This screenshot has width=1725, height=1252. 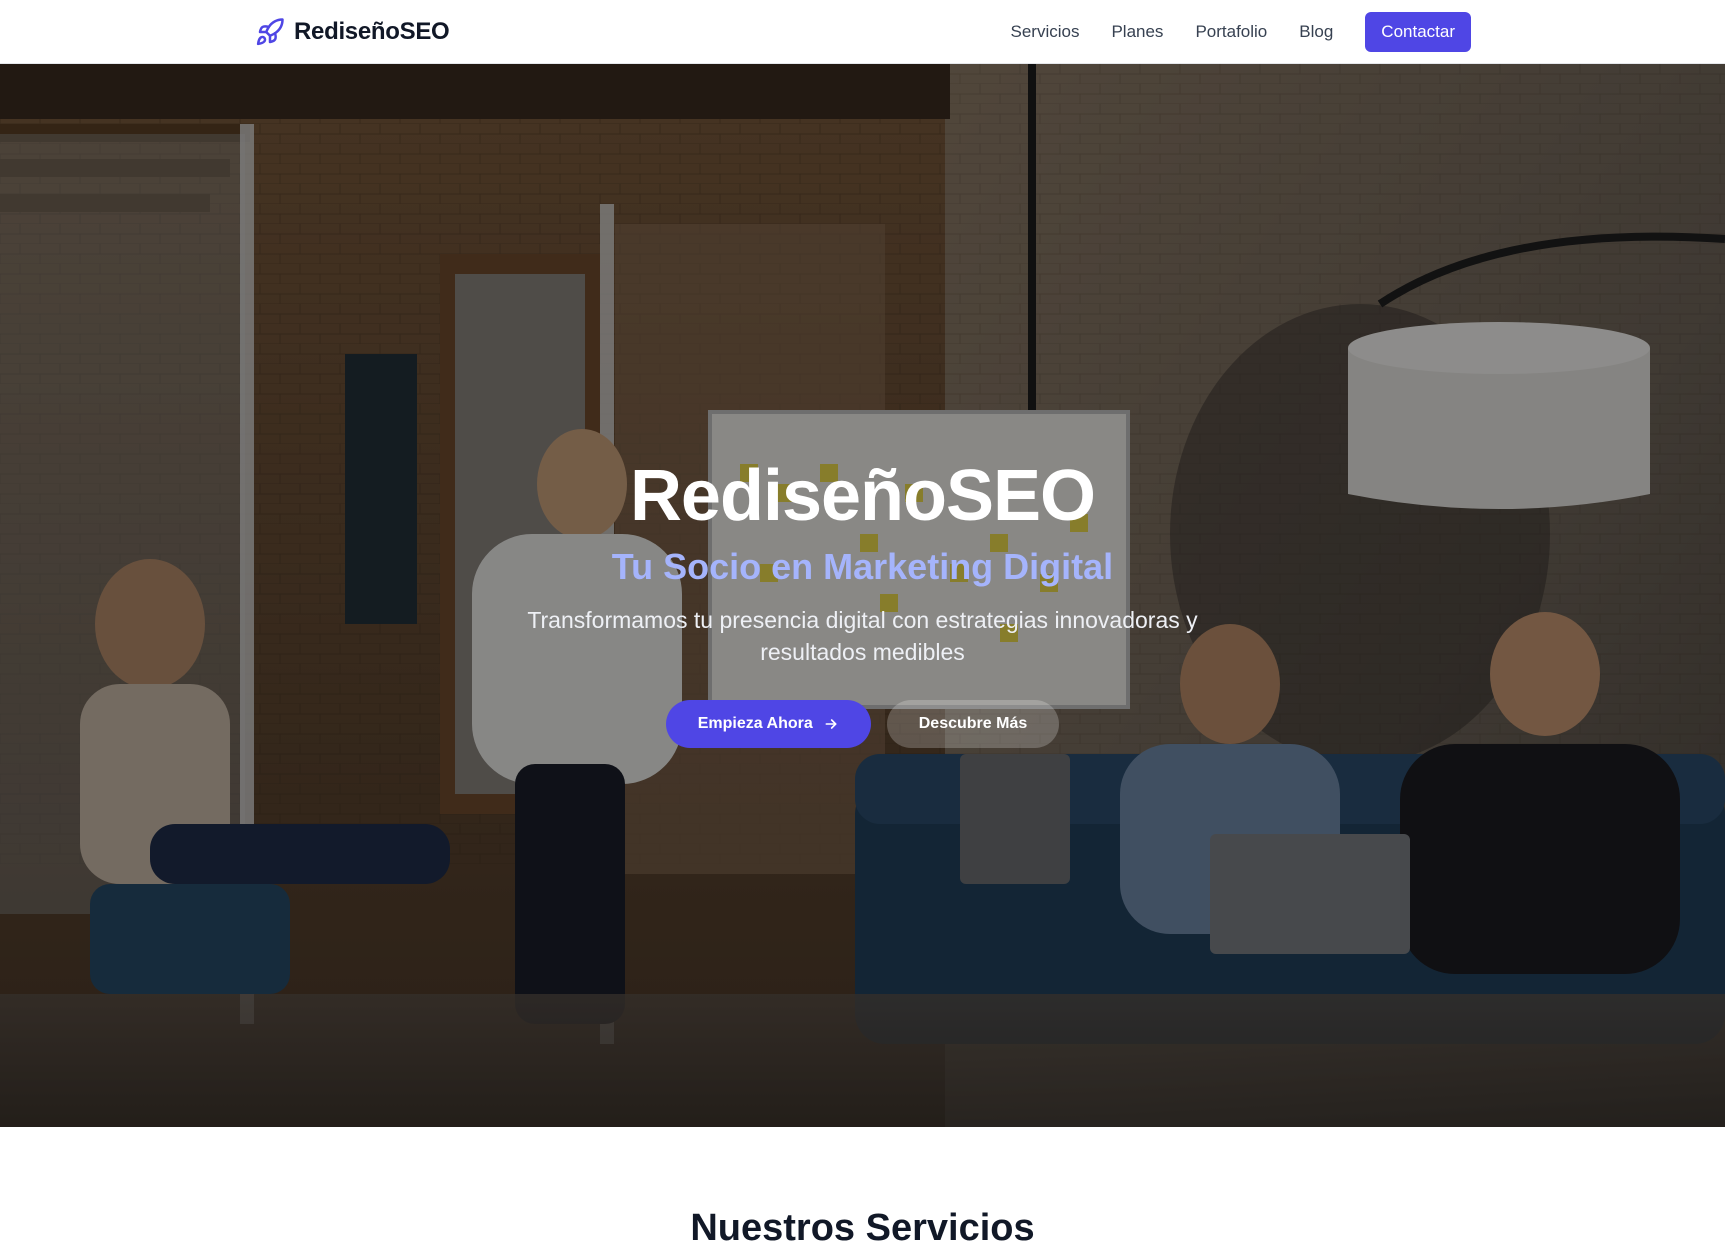 I want to click on descubre-mas-button: Descubre Más, so click(x=973, y=724).